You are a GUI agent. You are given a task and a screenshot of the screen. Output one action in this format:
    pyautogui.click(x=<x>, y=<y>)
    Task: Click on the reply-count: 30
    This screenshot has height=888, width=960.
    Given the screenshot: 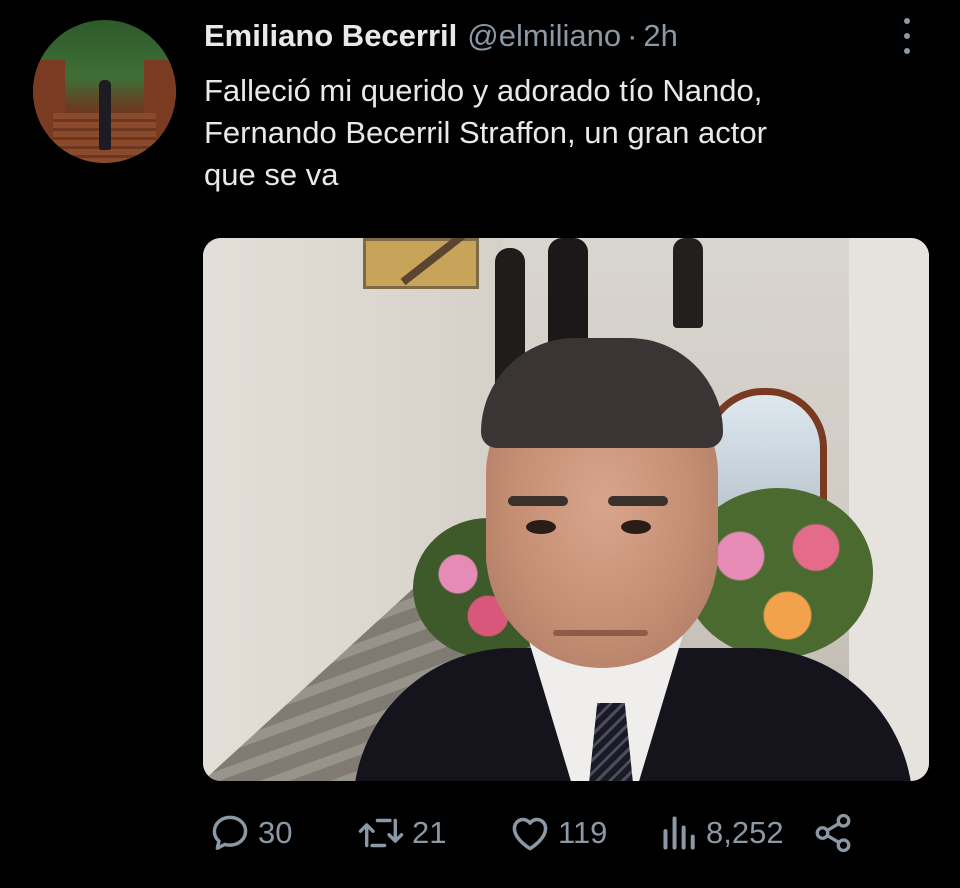 What is the action you would take?
    pyautogui.click(x=275, y=832)
    